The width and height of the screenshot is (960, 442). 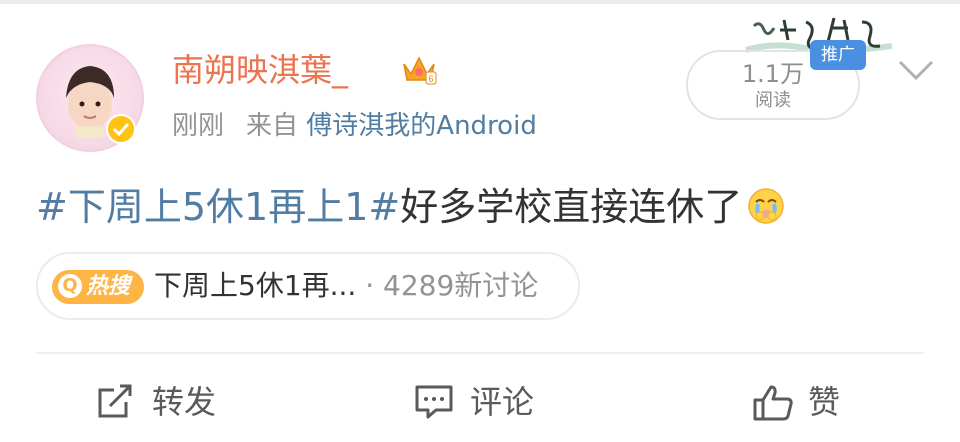 I want to click on reads-label: 阅读, so click(x=773, y=100).